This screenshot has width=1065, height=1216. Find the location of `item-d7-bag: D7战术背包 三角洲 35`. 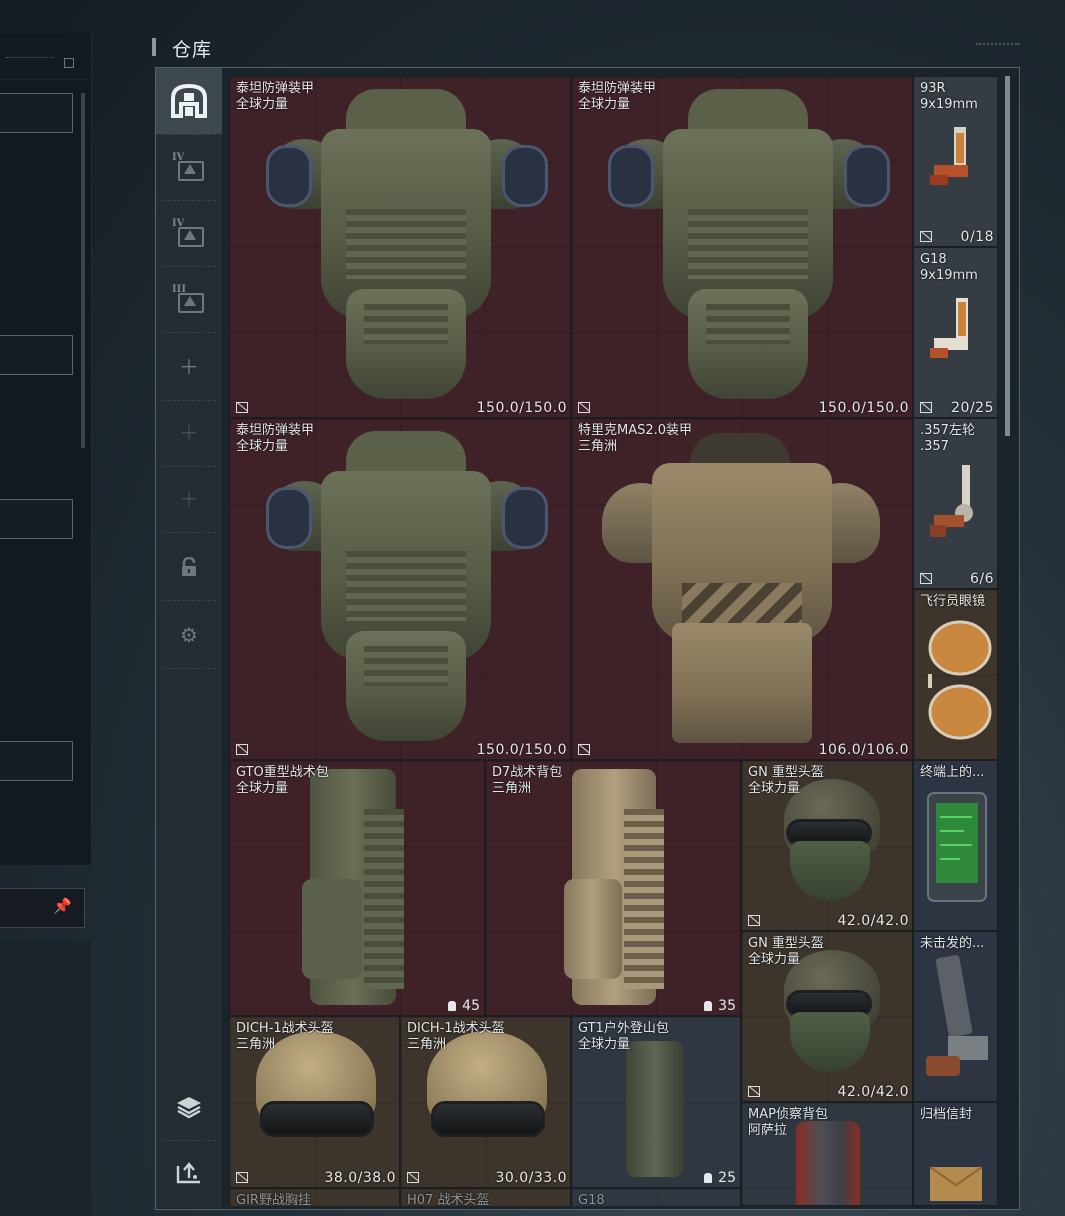

item-d7-bag: D7战术背包 三角洲 35 is located at coordinates (613, 888).